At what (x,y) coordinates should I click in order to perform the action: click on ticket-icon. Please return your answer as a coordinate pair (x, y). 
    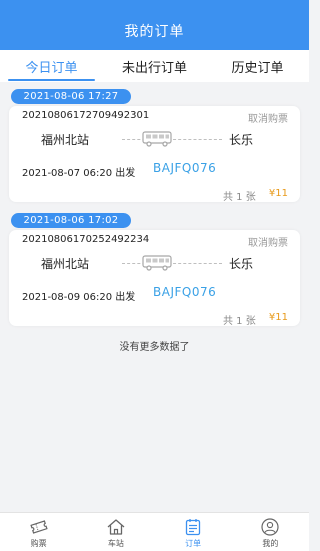
    Looking at the image, I should click on (39, 527).